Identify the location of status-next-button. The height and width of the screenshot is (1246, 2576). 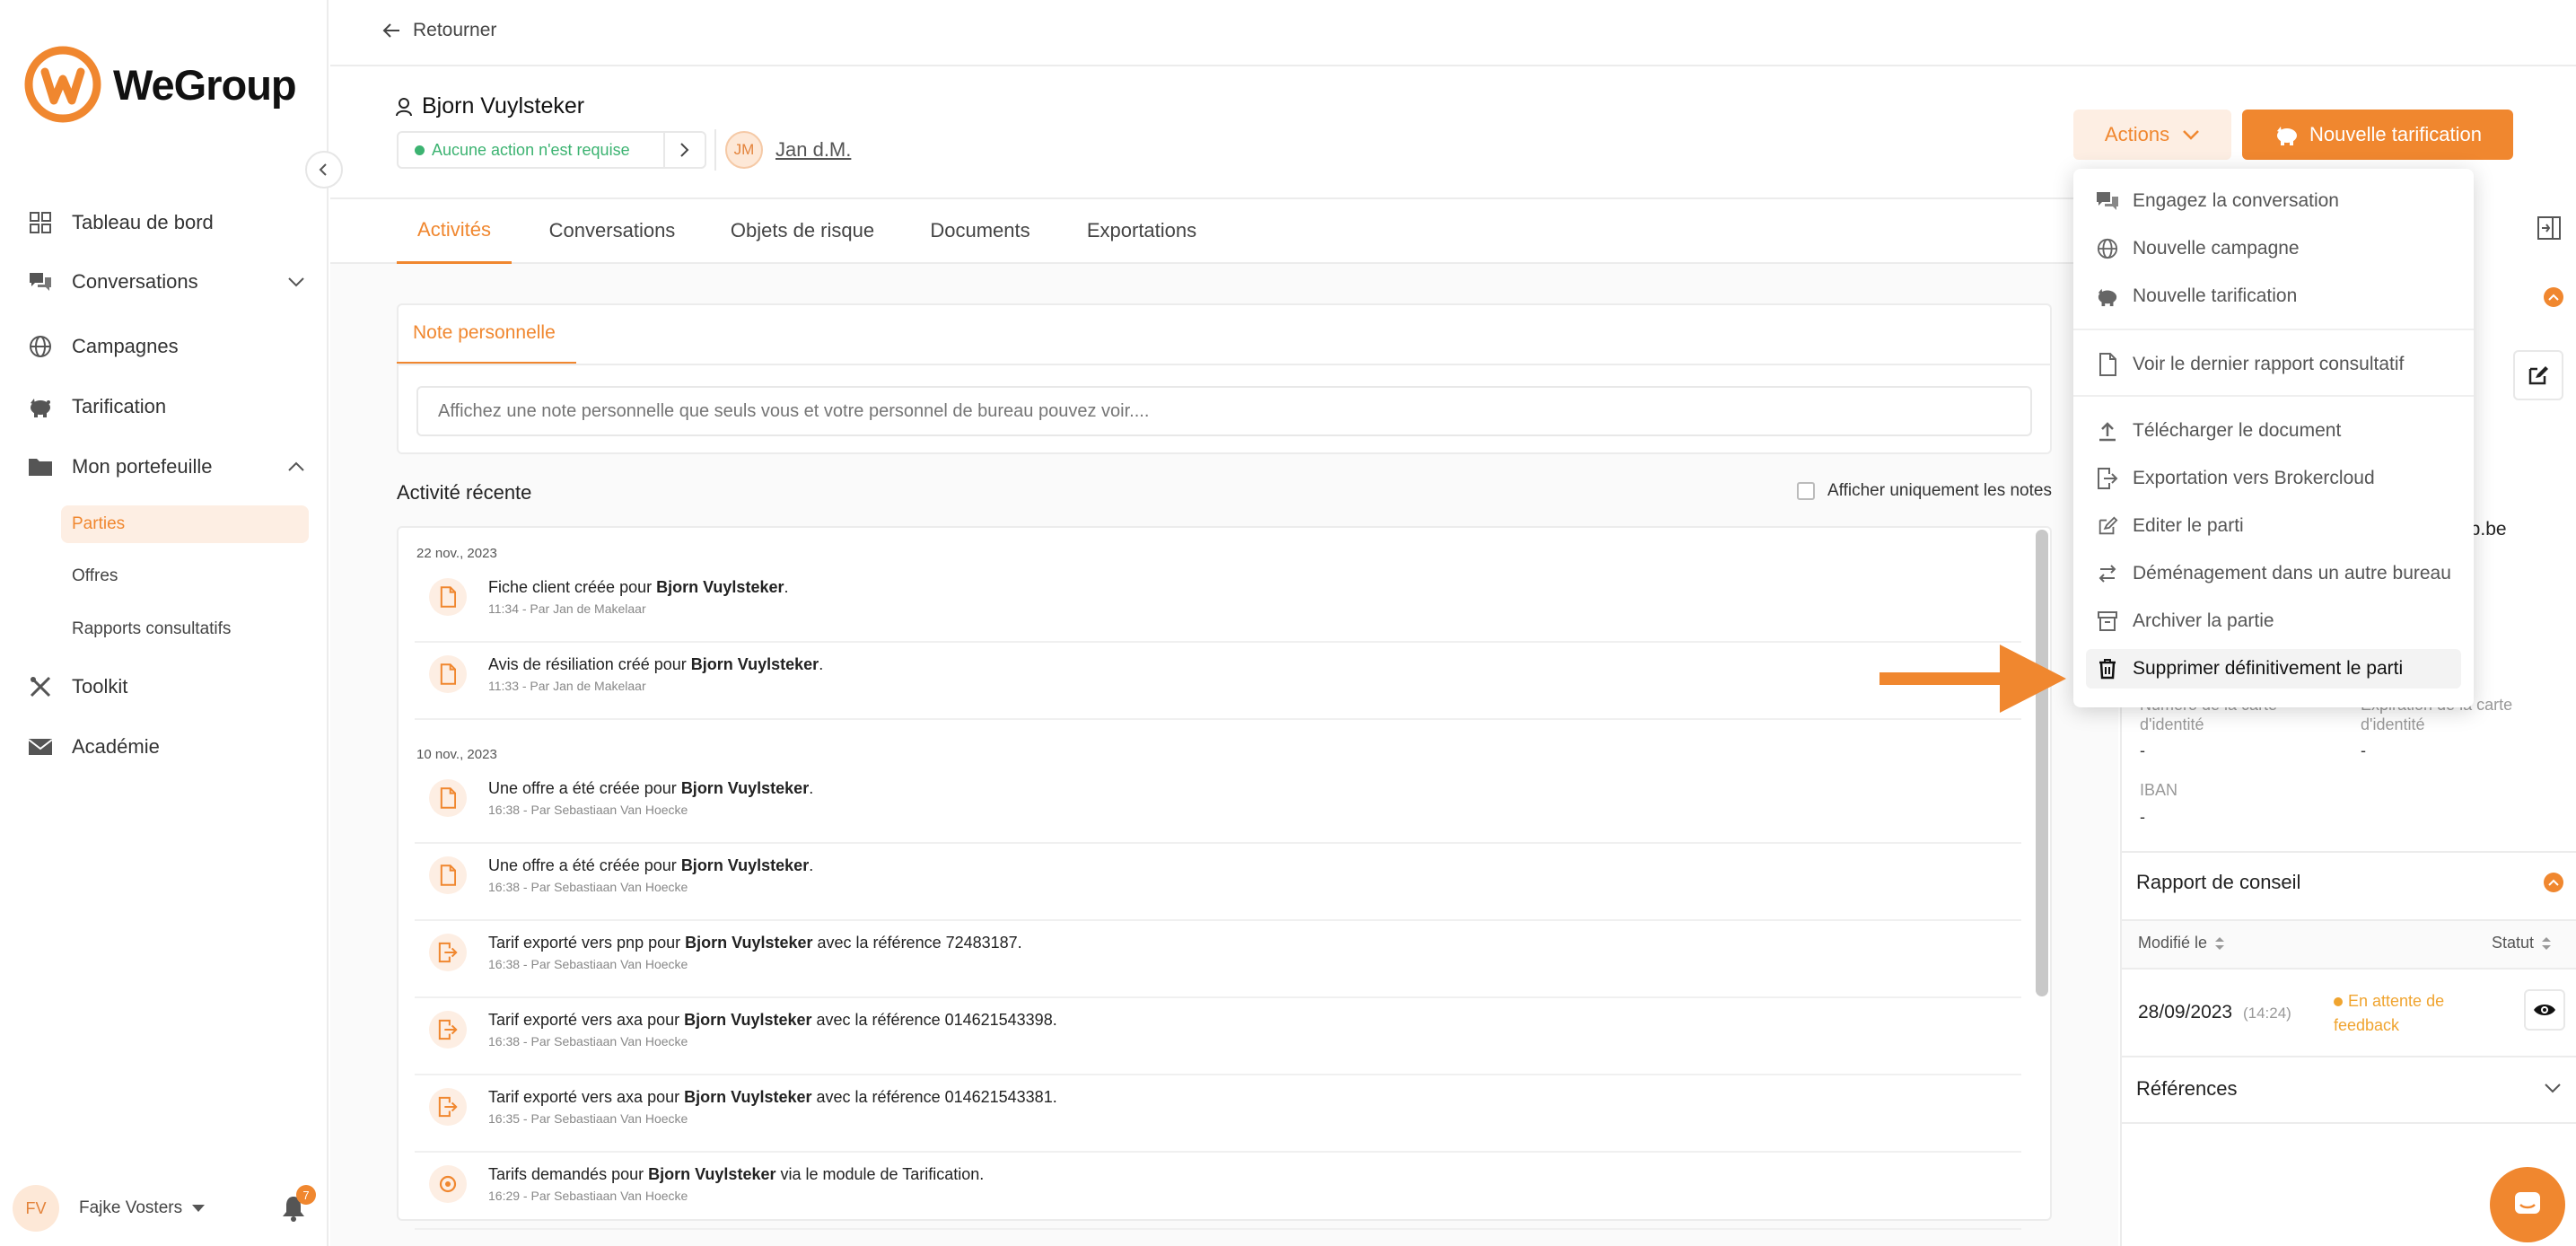
(684, 150).